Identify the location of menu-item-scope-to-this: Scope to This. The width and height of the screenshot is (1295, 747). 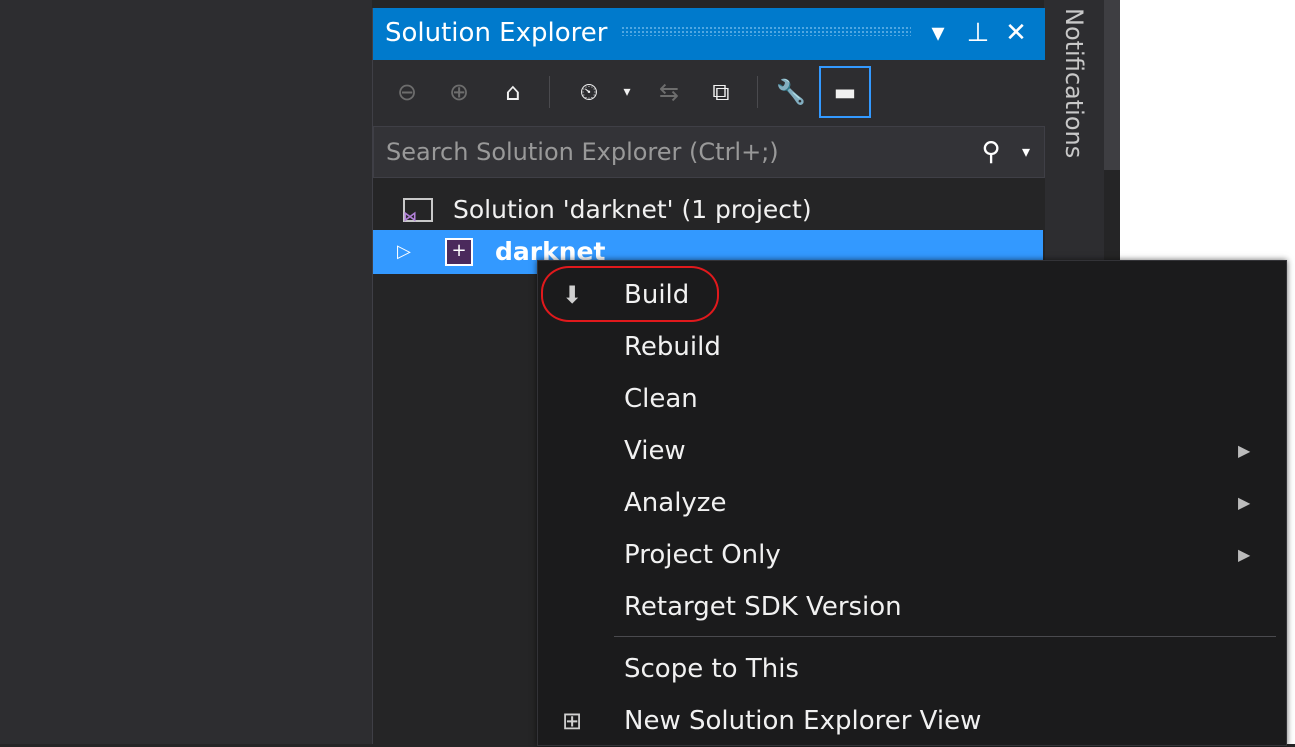
(912, 669).